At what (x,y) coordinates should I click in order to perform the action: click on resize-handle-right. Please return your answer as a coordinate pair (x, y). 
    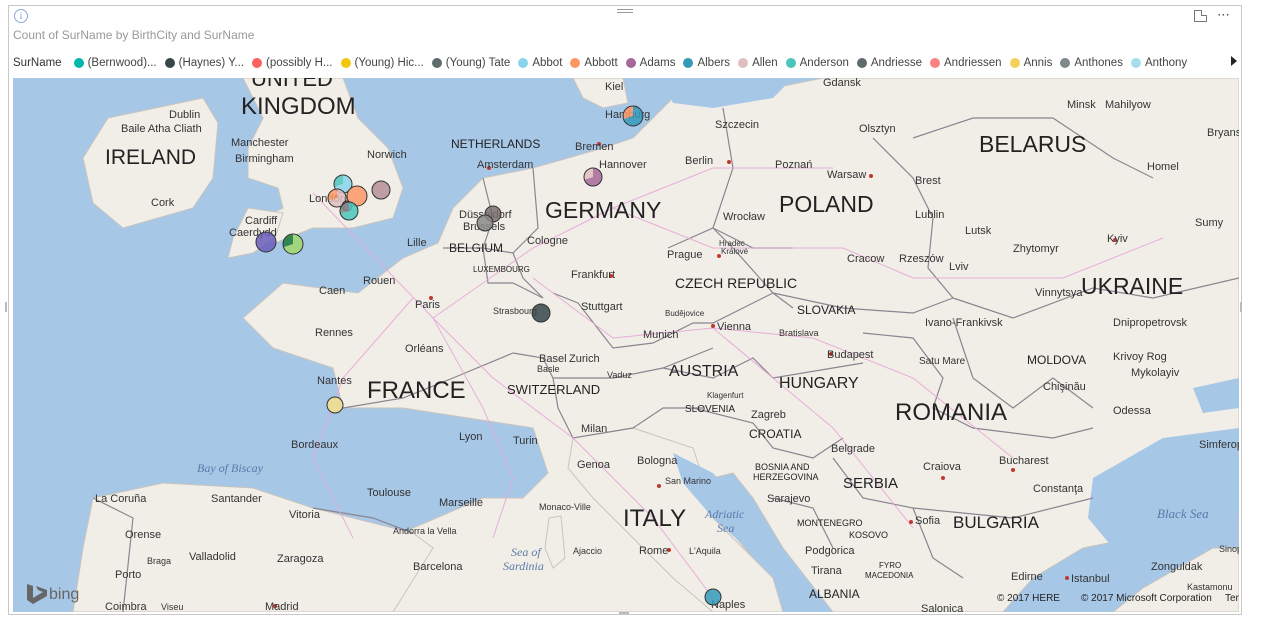
    Looking at the image, I should click on (1241, 307).